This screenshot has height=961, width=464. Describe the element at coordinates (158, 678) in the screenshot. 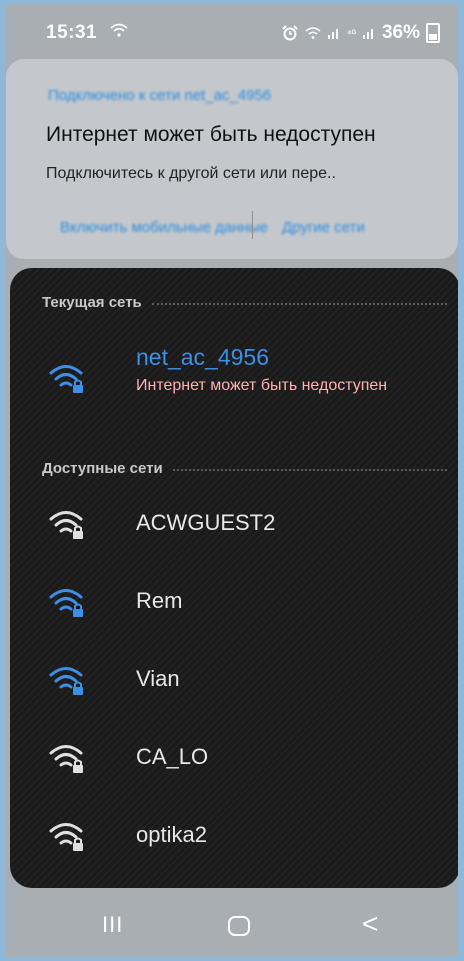

I see `network-name: Vian` at that location.